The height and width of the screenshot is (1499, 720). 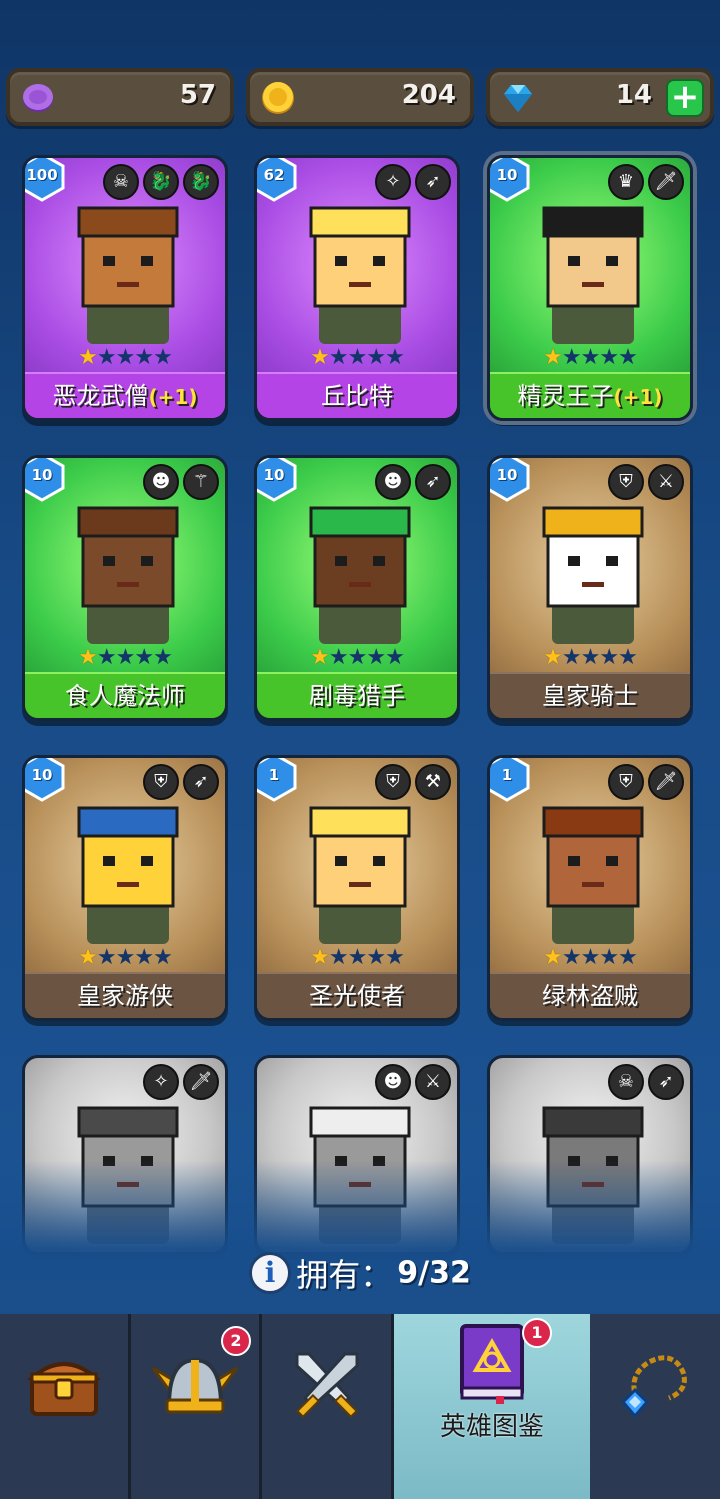 I want to click on hero-name: 丘比特, so click(x=357, y=396).